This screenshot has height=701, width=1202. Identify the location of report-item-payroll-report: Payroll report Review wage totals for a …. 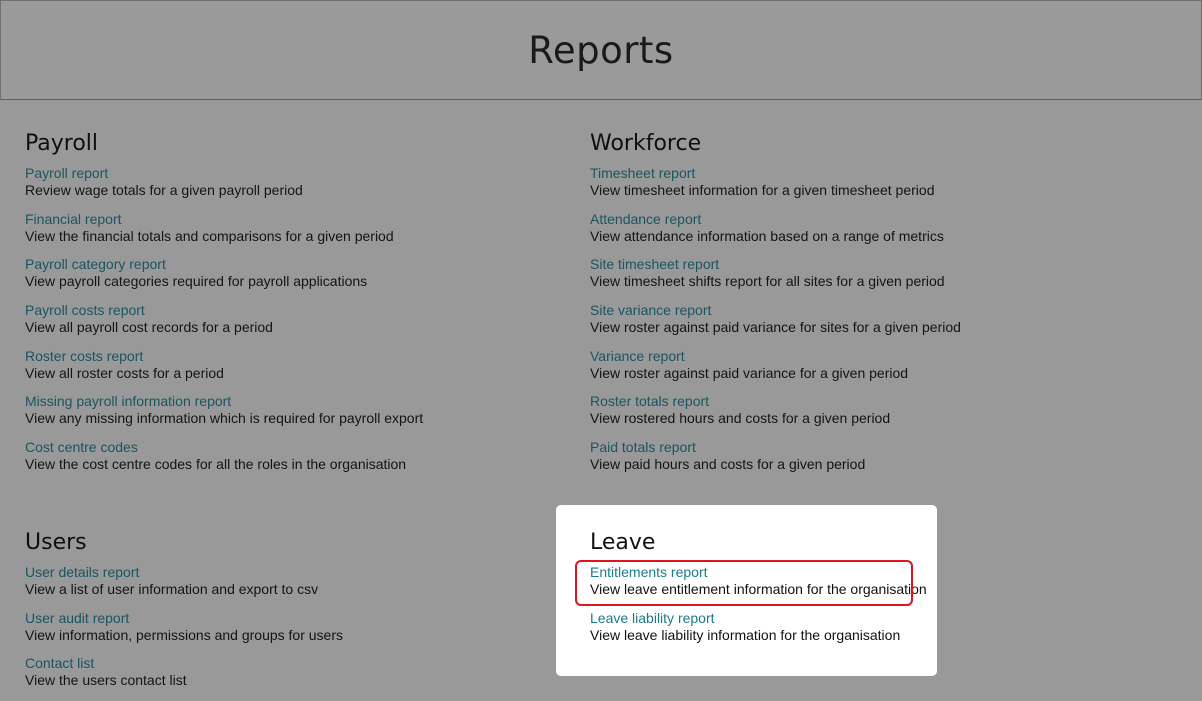
(224, 188).